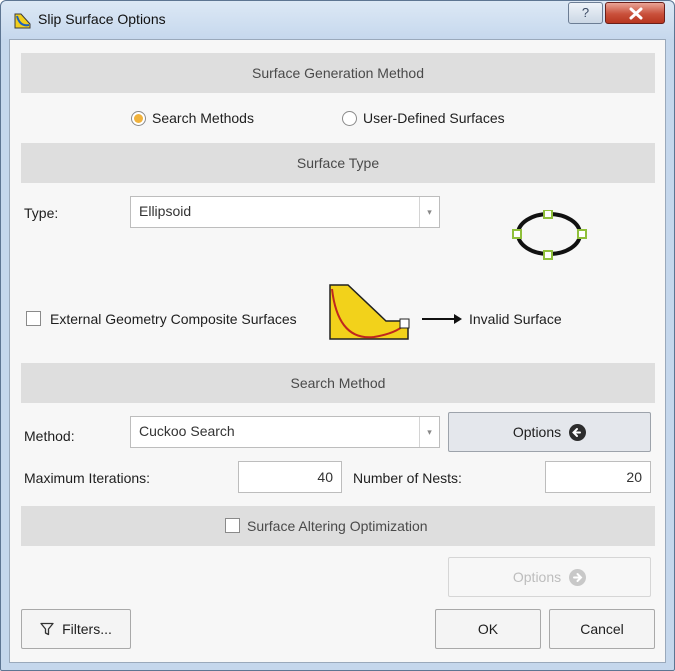 Image resolution: width=675 pixels, height=671 pixels. What do you see at coordinates (138, 118) in the screenshot?
I see `radio-selected-icon` at bounding box center [138, 118].